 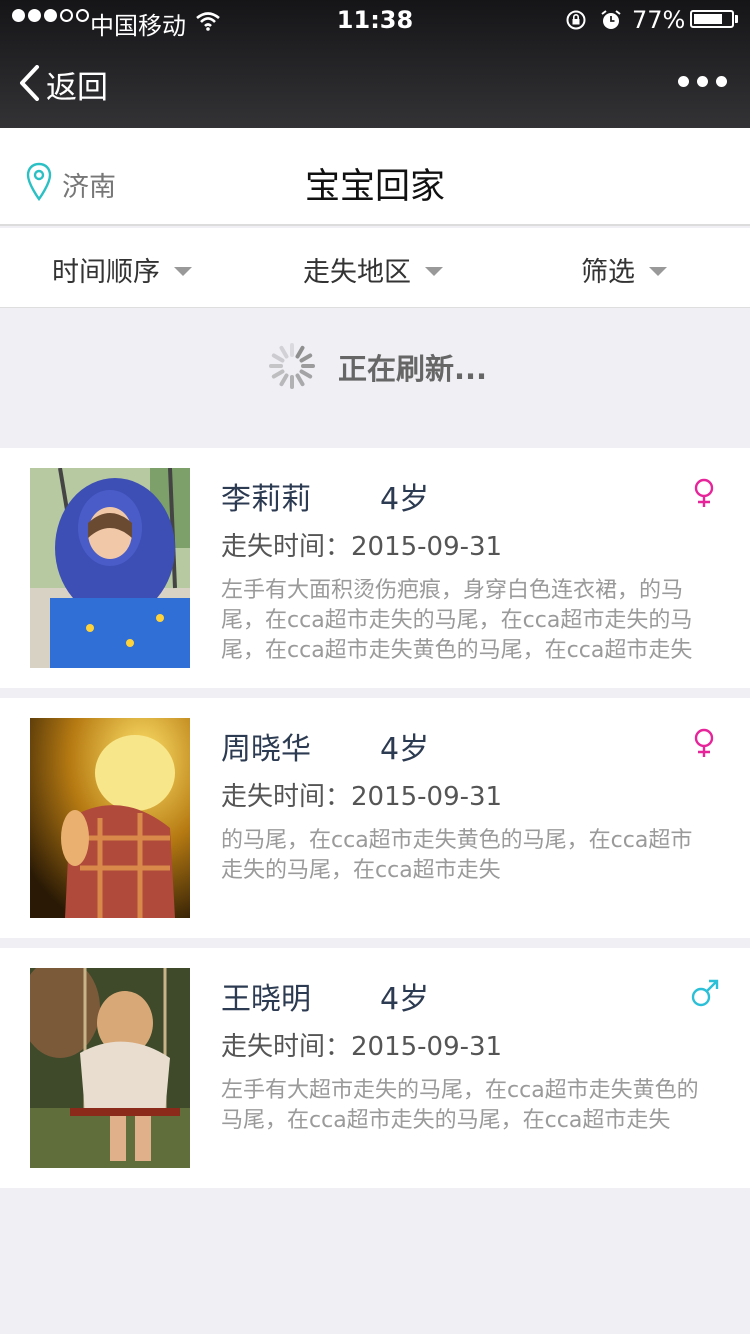 What do you see at coordinates (292, 368) in the screenshot?
I see `loading-spinner-icon` at bounding box center [292, 368].